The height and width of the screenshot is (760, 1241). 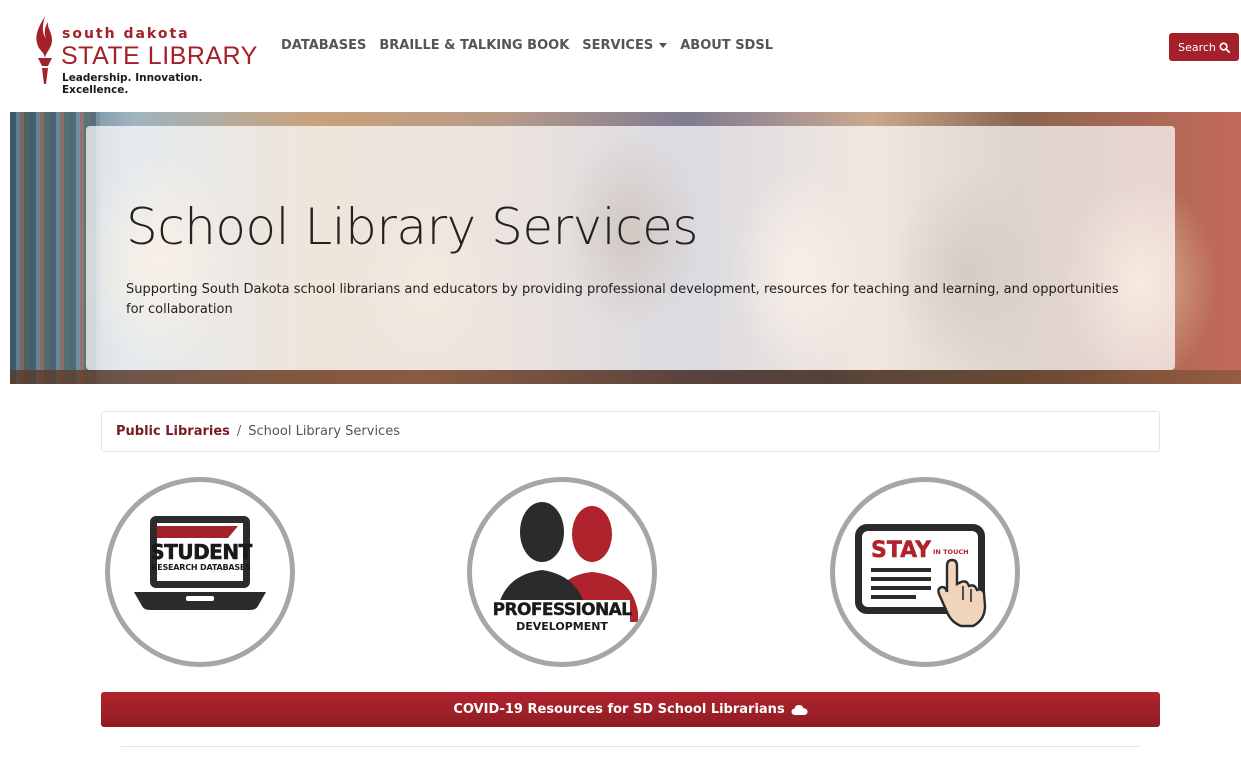 I want to click on caret-down-icon, so click(x=663, y=45).